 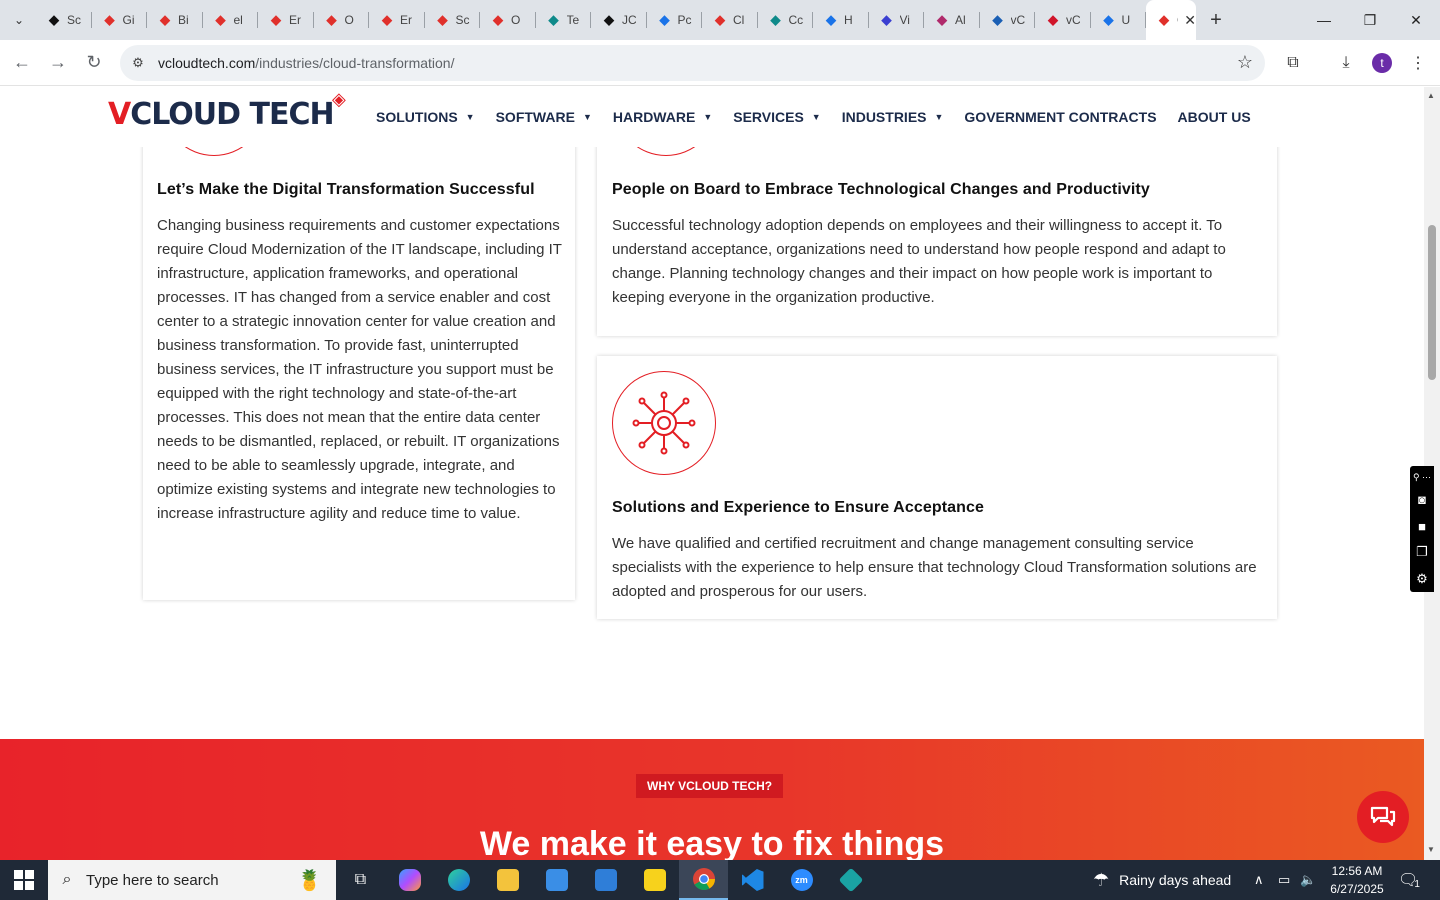 What do you see at coordinates (1293, 63) in the screenshot?
I see `extensions-icon: ⧉` at bounding box center [1293, 63].